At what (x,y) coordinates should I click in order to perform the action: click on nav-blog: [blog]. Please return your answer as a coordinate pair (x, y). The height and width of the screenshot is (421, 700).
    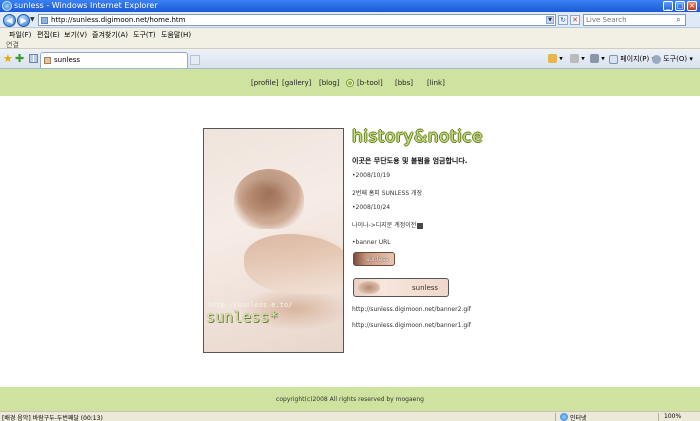
    Looking at the image, I should click on (329, 83).